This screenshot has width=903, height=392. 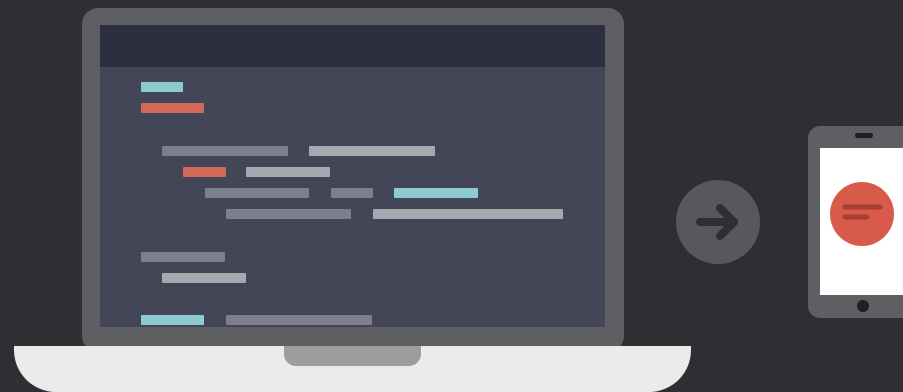 What do you see at coordinates (352, 46) in the screenshot?
I see `screen-header-bar` at bounding box center [352, 46].